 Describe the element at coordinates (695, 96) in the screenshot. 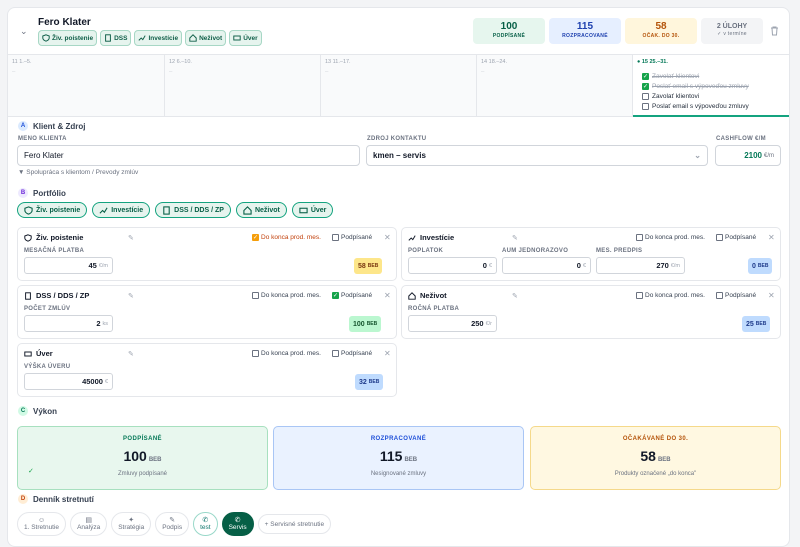

I see `task-item: Zavolať klientovi` at that location.